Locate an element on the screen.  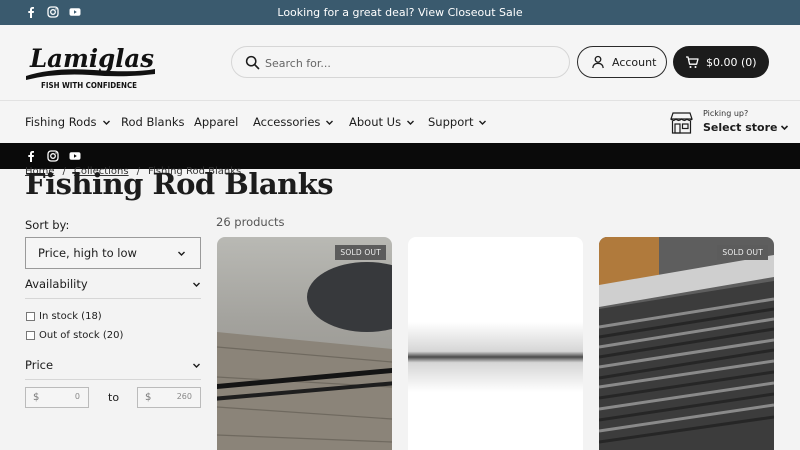
nav-item-apparel: Apparel is located at coordinates (216, 122).